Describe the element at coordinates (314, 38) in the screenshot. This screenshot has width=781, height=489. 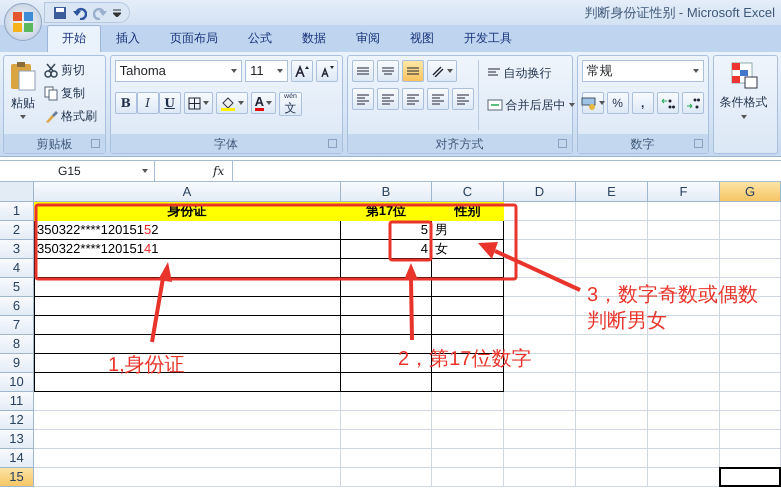
I see `ribbon-tab: 数据` at that location.